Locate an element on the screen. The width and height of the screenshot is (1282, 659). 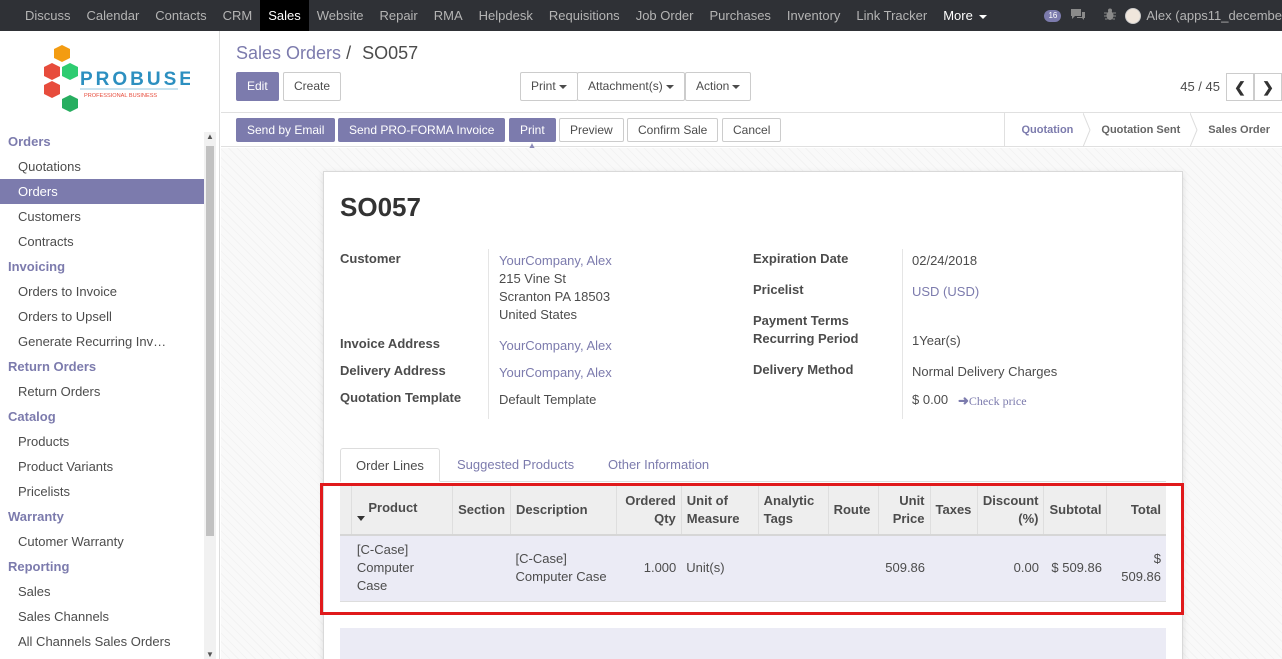
action-dropdown: Action is located at coordinates (718, 86).